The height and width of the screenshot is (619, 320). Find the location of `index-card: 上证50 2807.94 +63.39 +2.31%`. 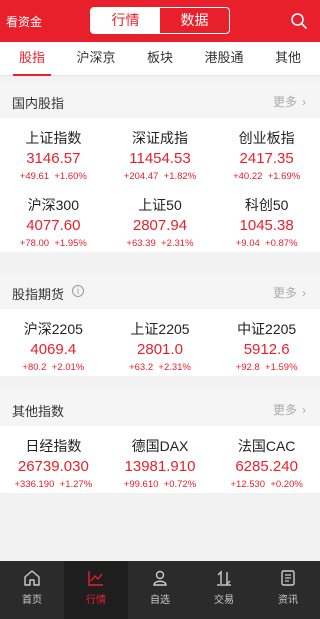

index-card: 上证50 2807.94 +63.39 +2.31% is located at coordinates (160, 218).